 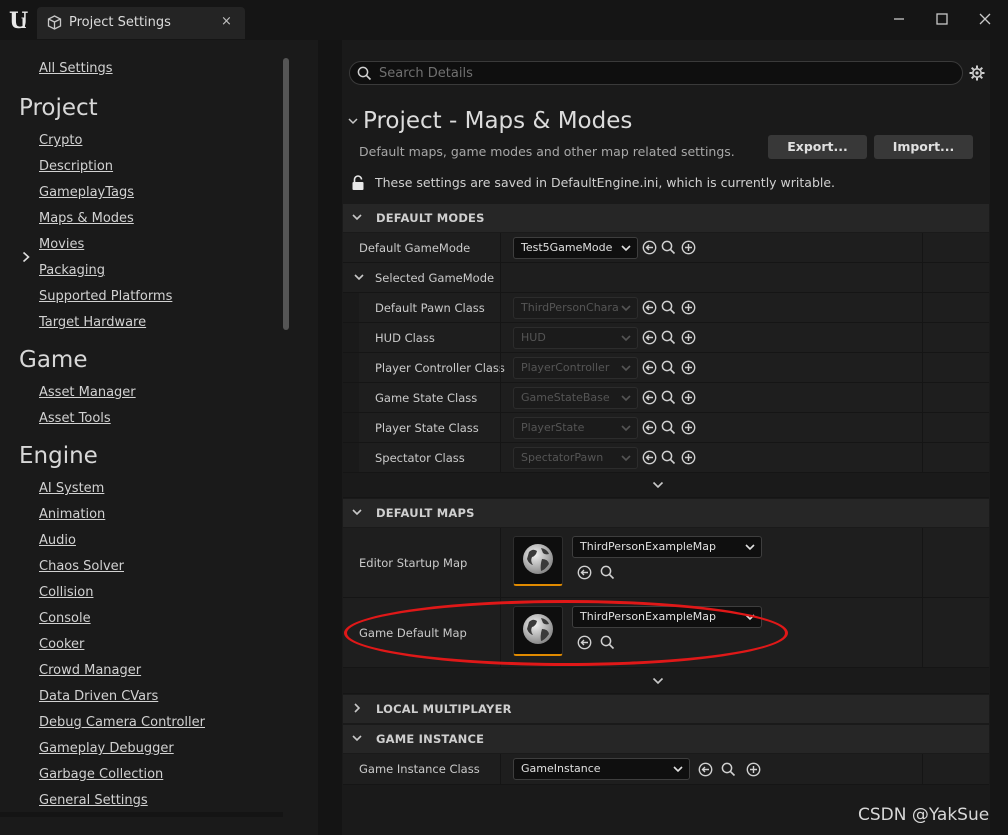 What do you see at coordinates (87, 392) in the screenshot?
I see `sidebar-item-asset-manager: Asset Manager` at bounding box center [87, 392].